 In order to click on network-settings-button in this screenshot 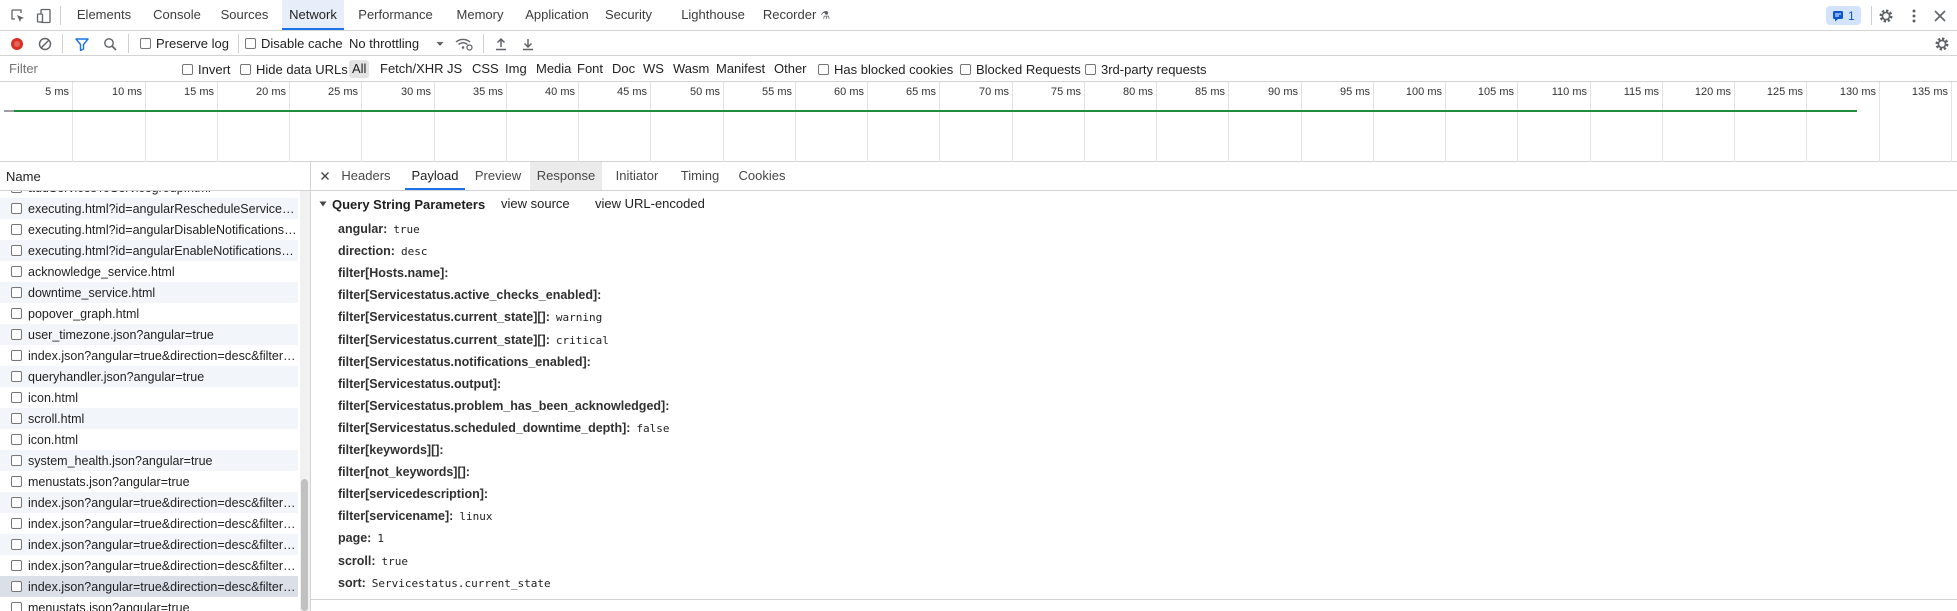, I will do `click(1942, 43)`.